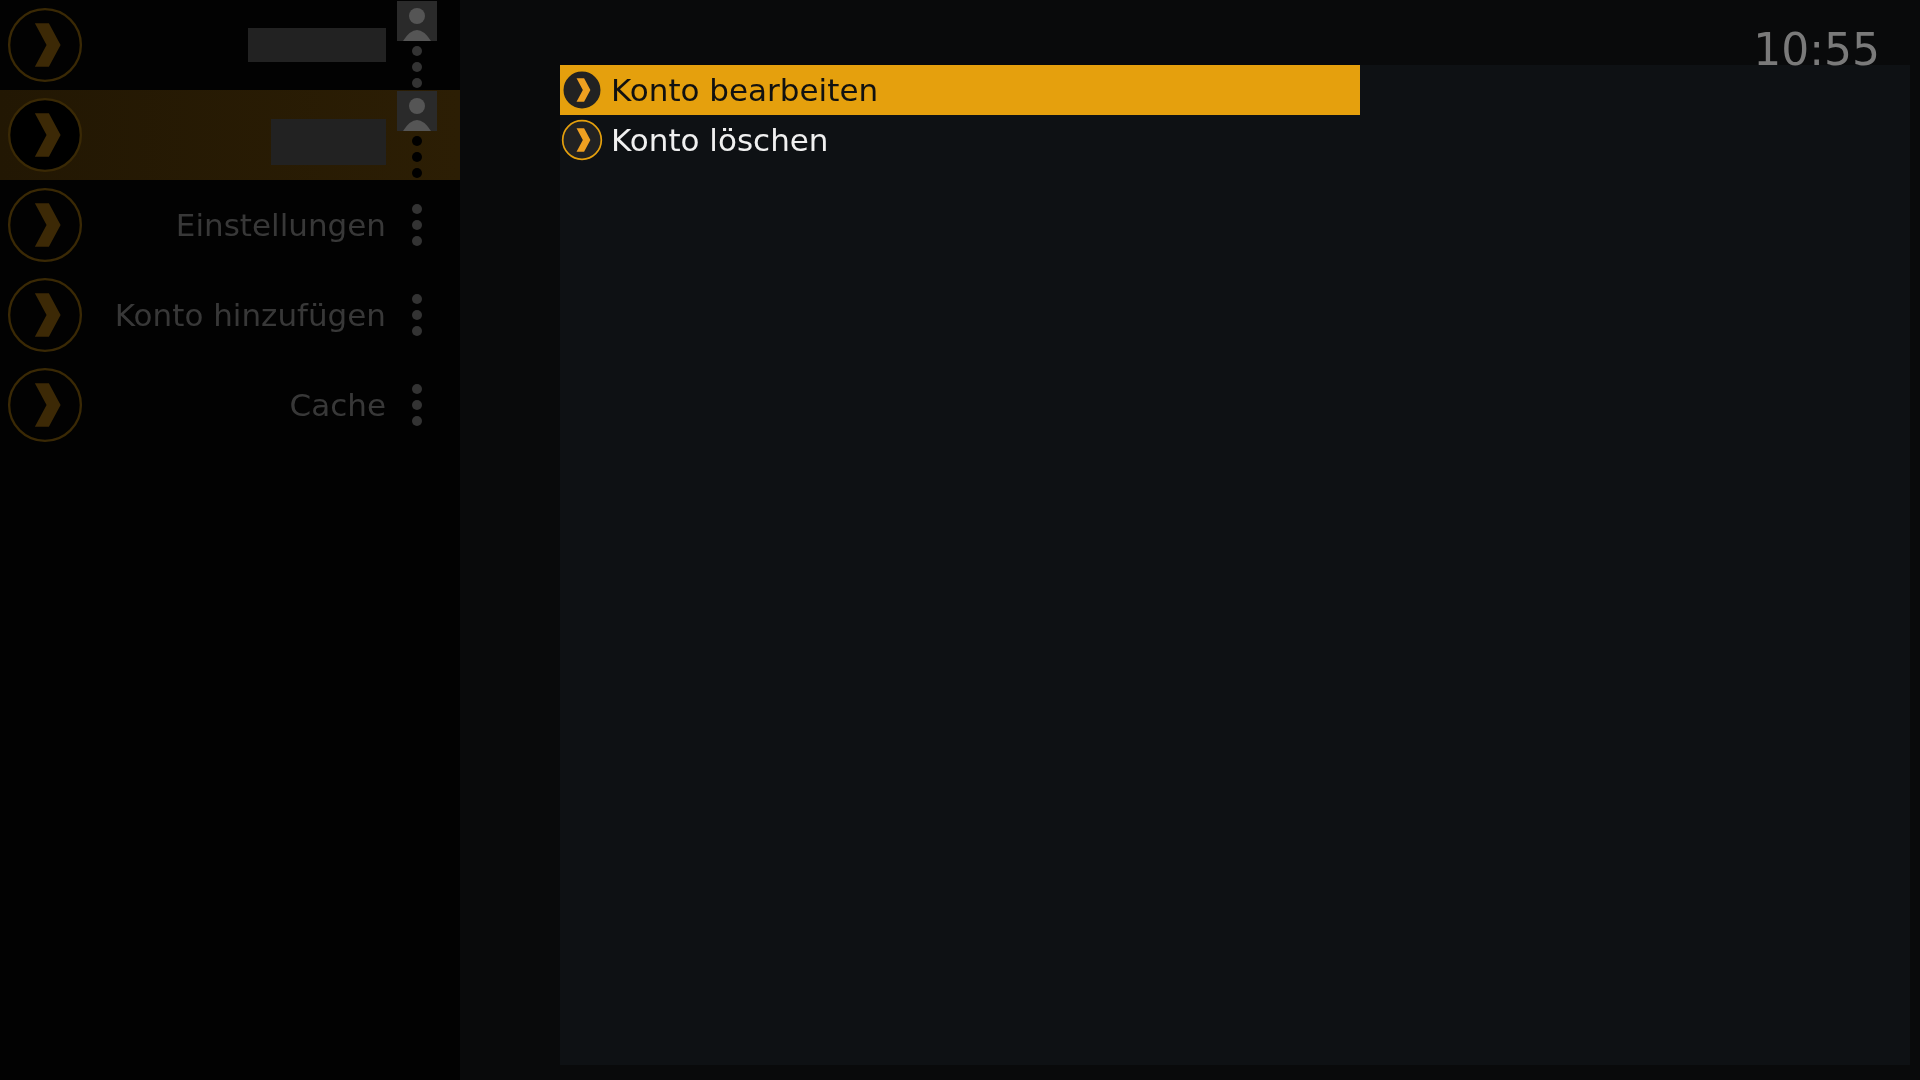 The width and height of the screenshot is (1920, 1080). Describe the element at coordinates (1816, 49) in the screenshot. I see `clock: 10:55` at that location.